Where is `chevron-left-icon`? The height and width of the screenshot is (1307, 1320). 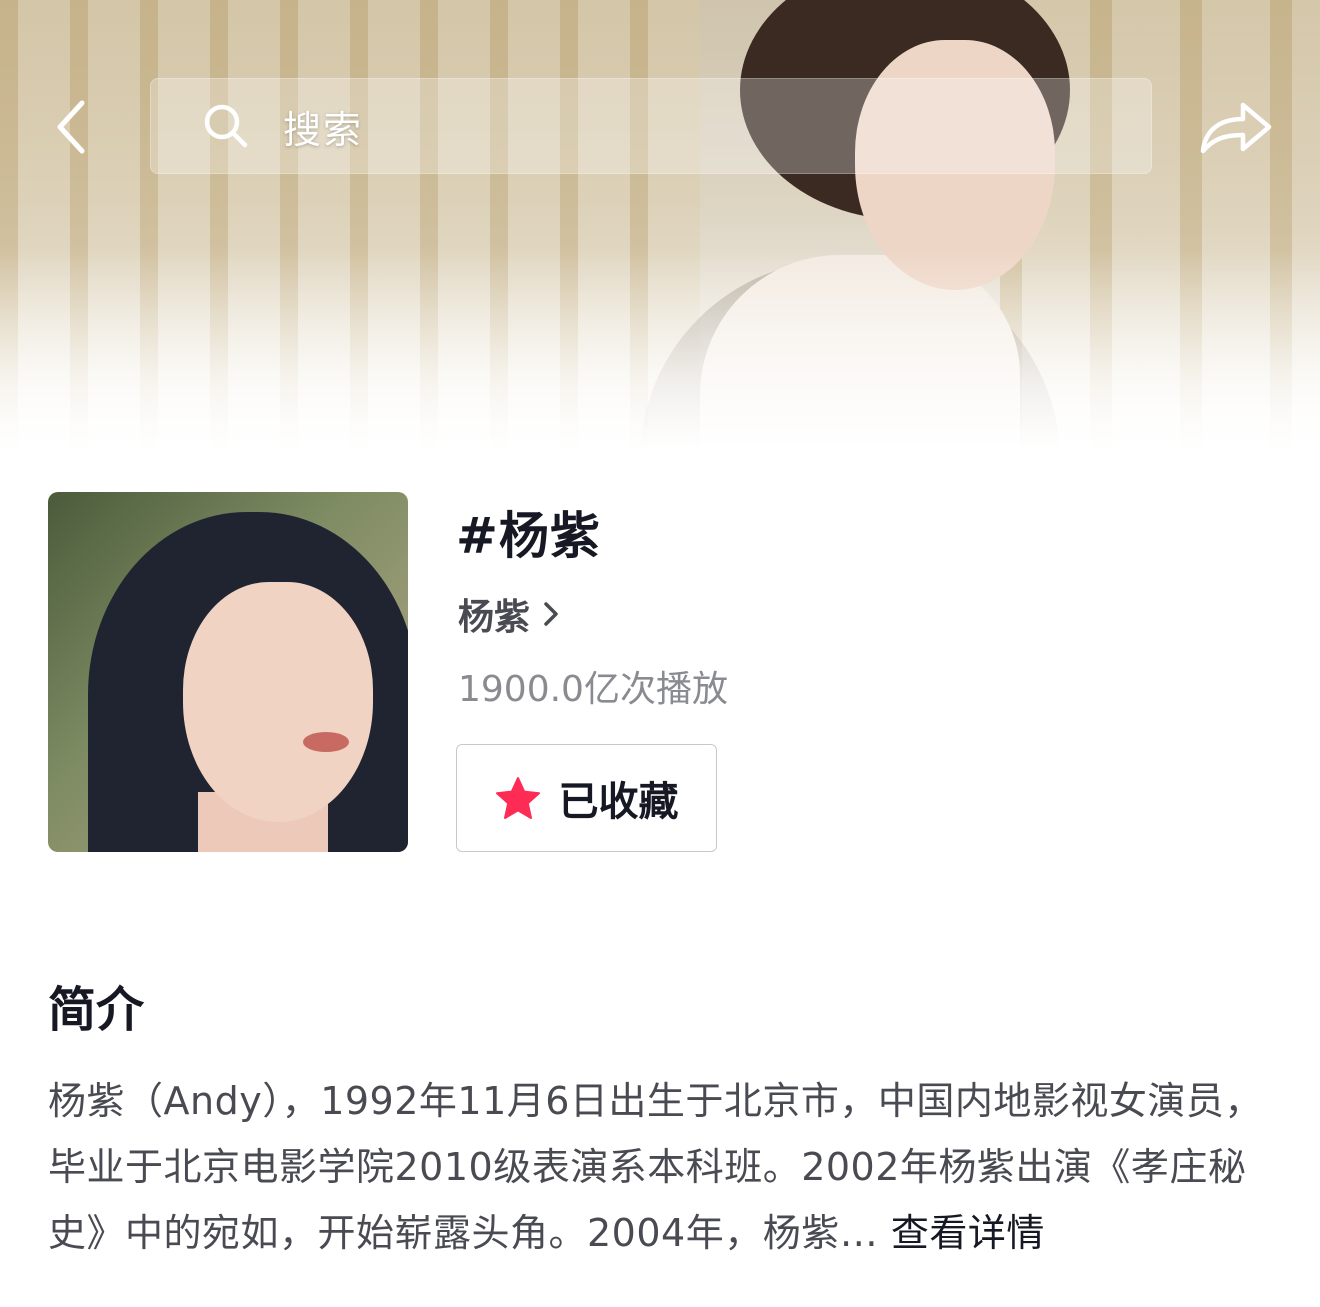 chevron-left-icon is located at coordinates (71, 127).